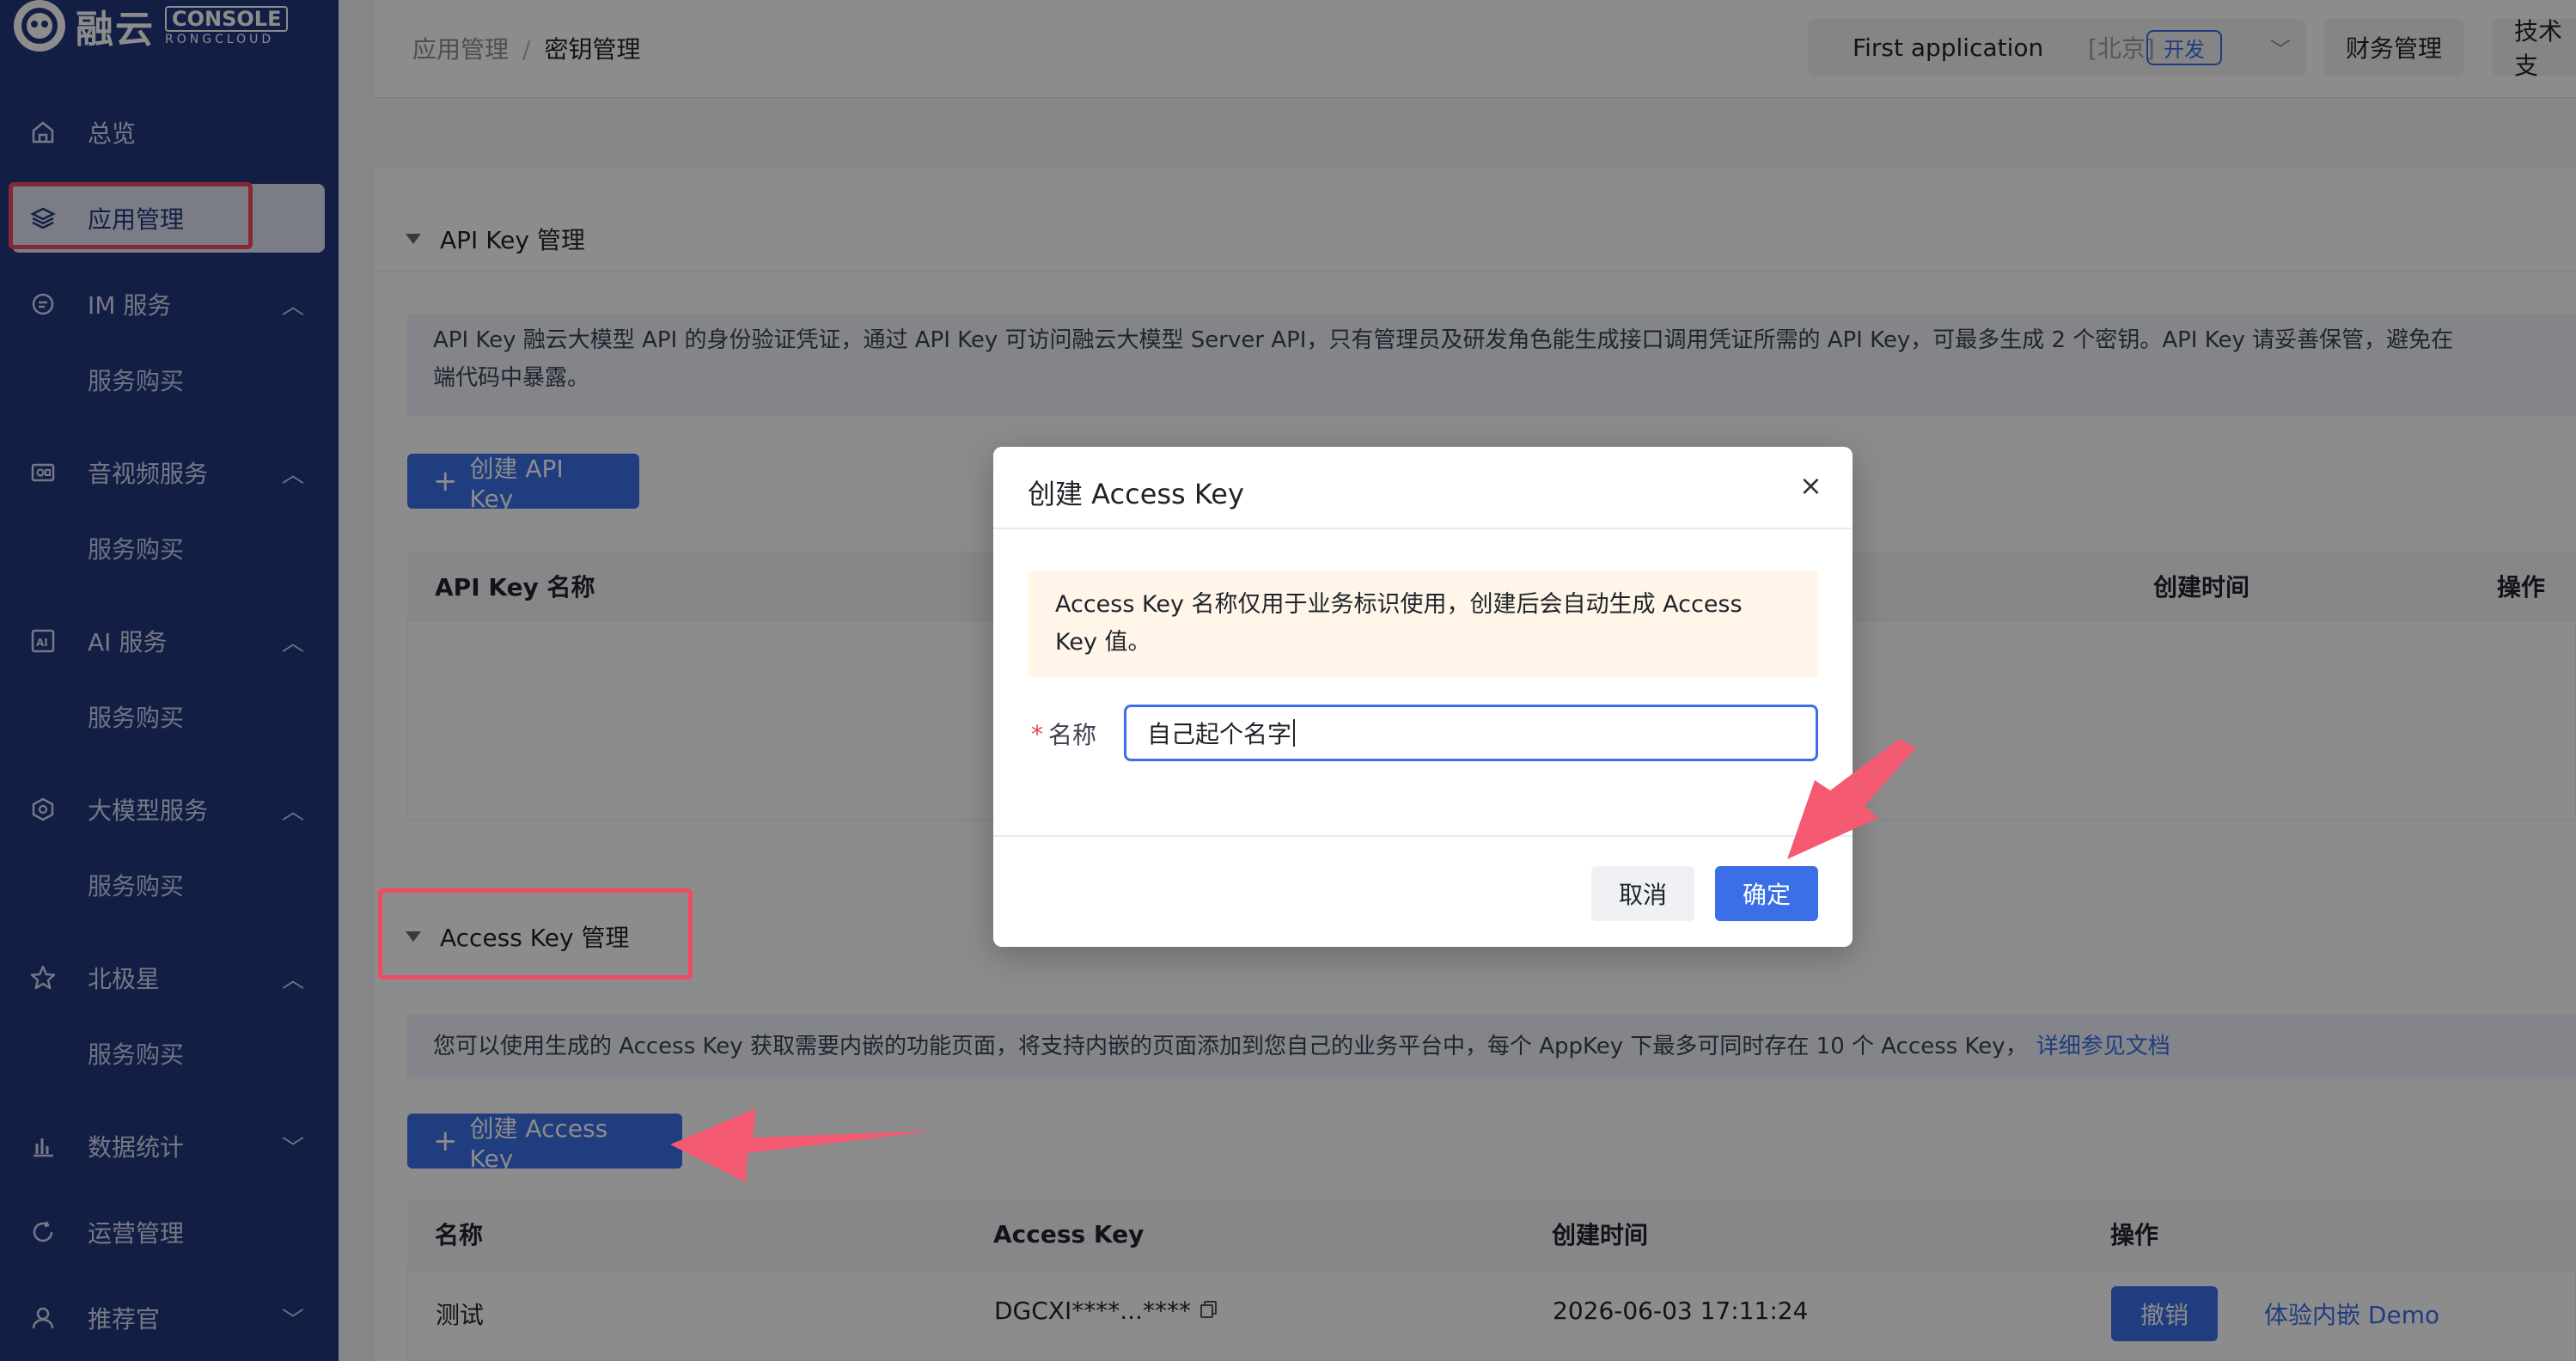 This screenshot has width=2576, height=1361. I want to click on text-caret, so click(1294, 733).